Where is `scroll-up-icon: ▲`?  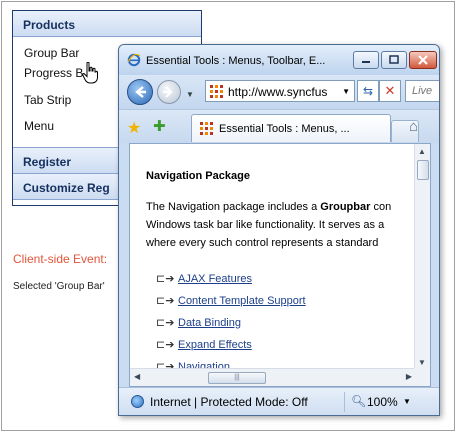 scroll-up-icon: ▲ is located at coordinates (422, 151).